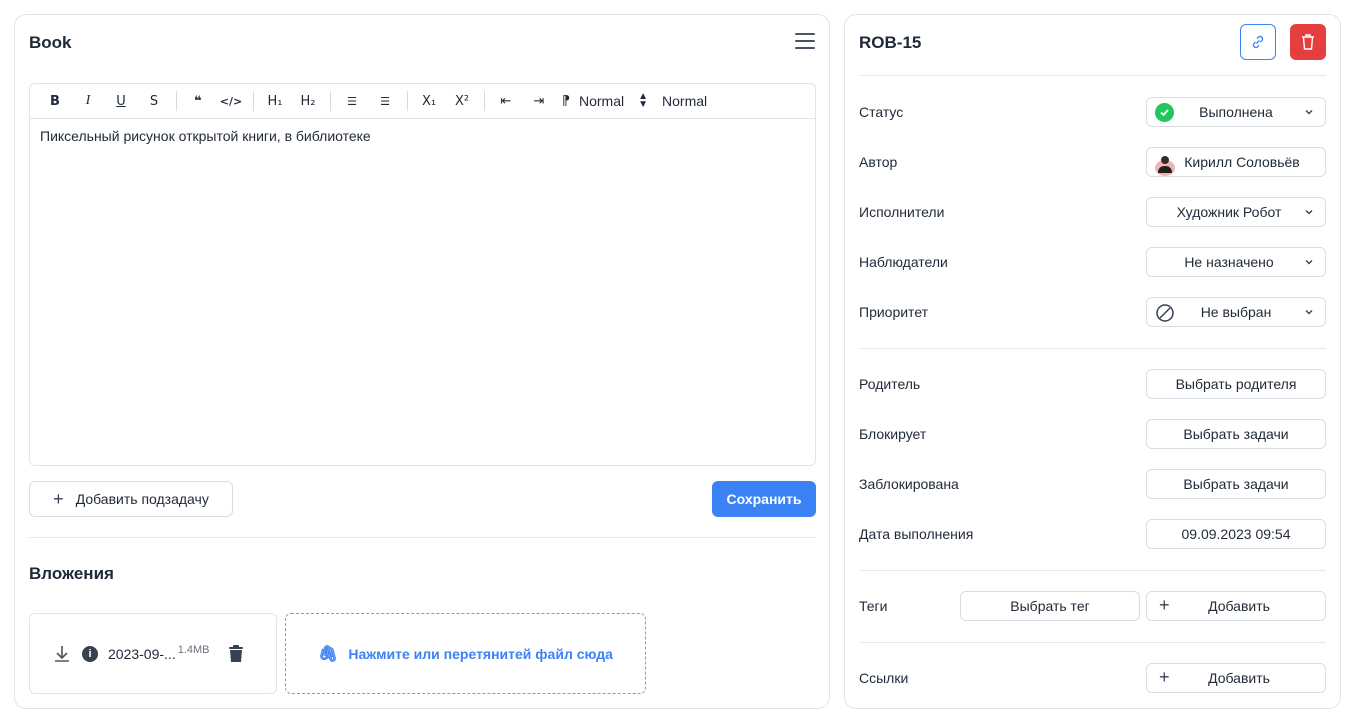 Image resolution: width=1355 pixels, height=722 pixels. What do you see at coordinates (805, 42) in the screenshot?
I see `menu-icon` at bounding box center [805, 42].